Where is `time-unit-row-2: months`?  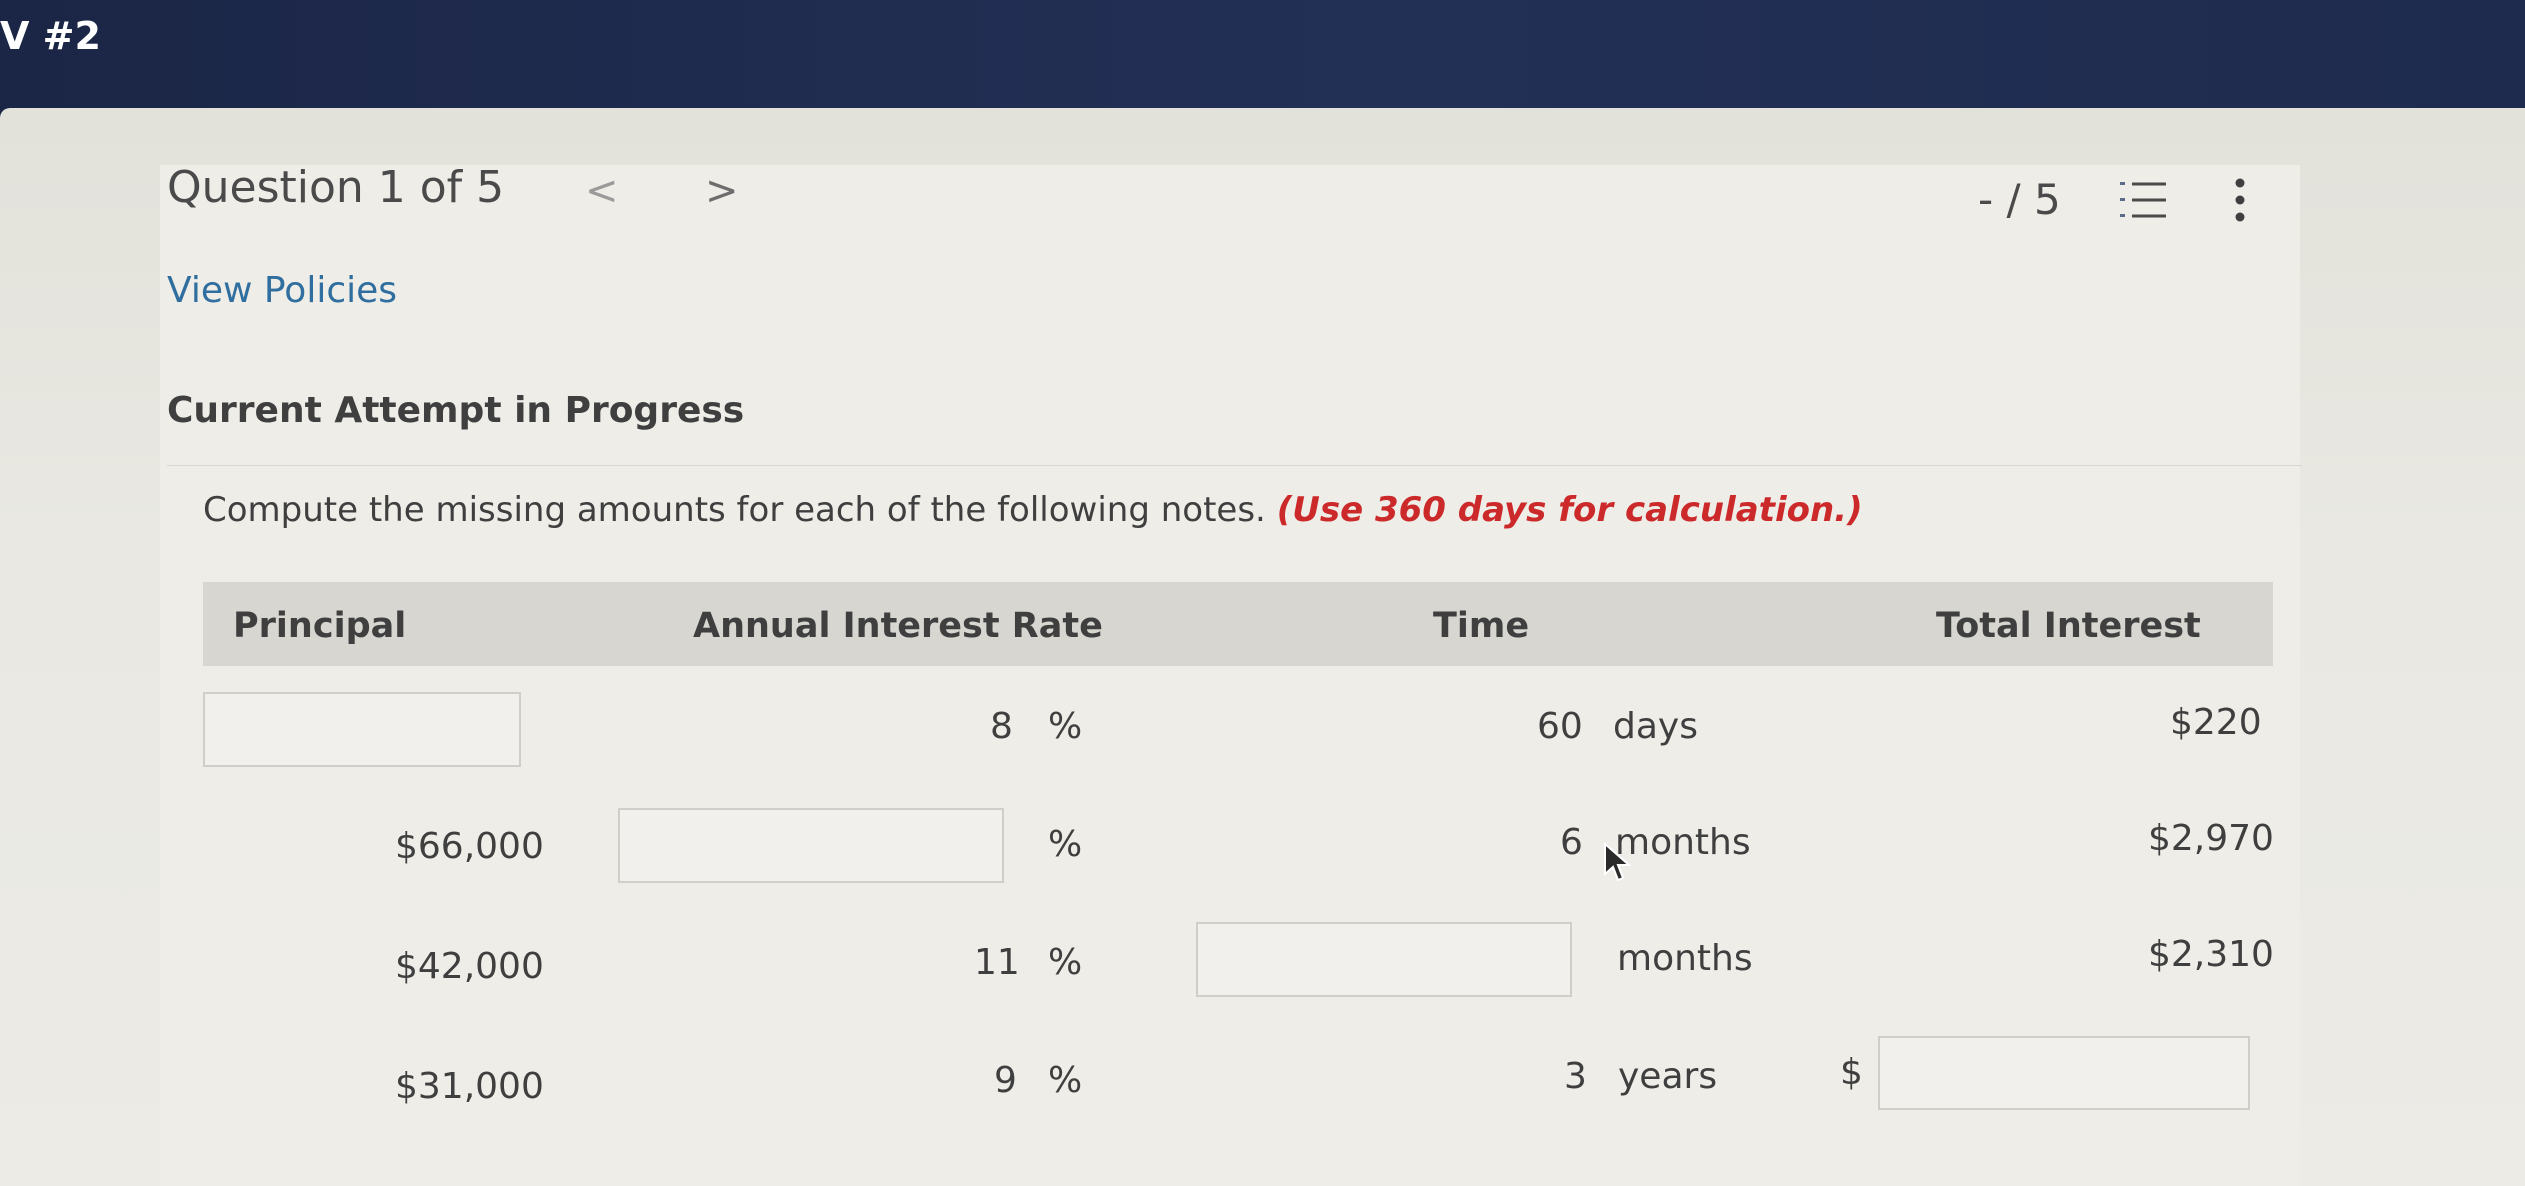 time-unit-row-2: months is located at coordinates (1683, 842).